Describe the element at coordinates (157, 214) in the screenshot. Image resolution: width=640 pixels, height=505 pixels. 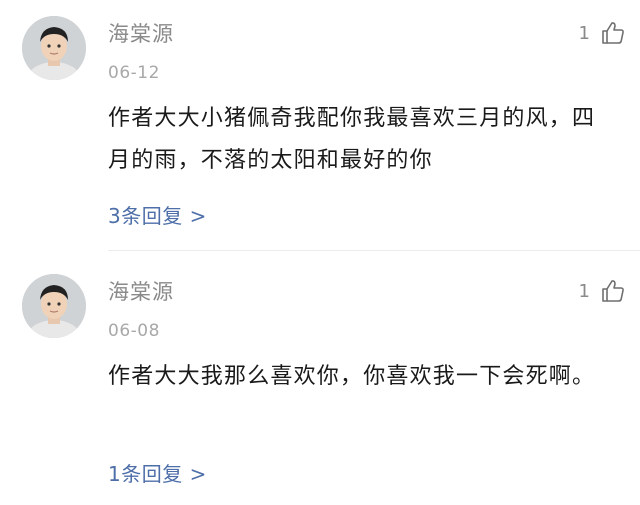
I see `view-replies-link: 3条回复 >` at that location.